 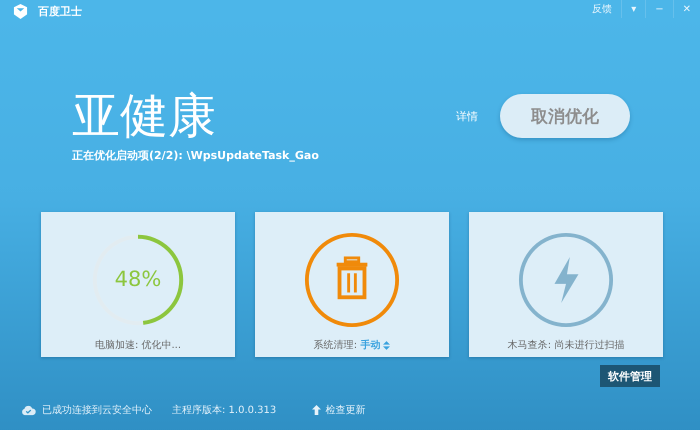 What do you see at coordinates (686, 9) in the screenshot?
I see `close-button: ✕` at bounding box center [686, 9].